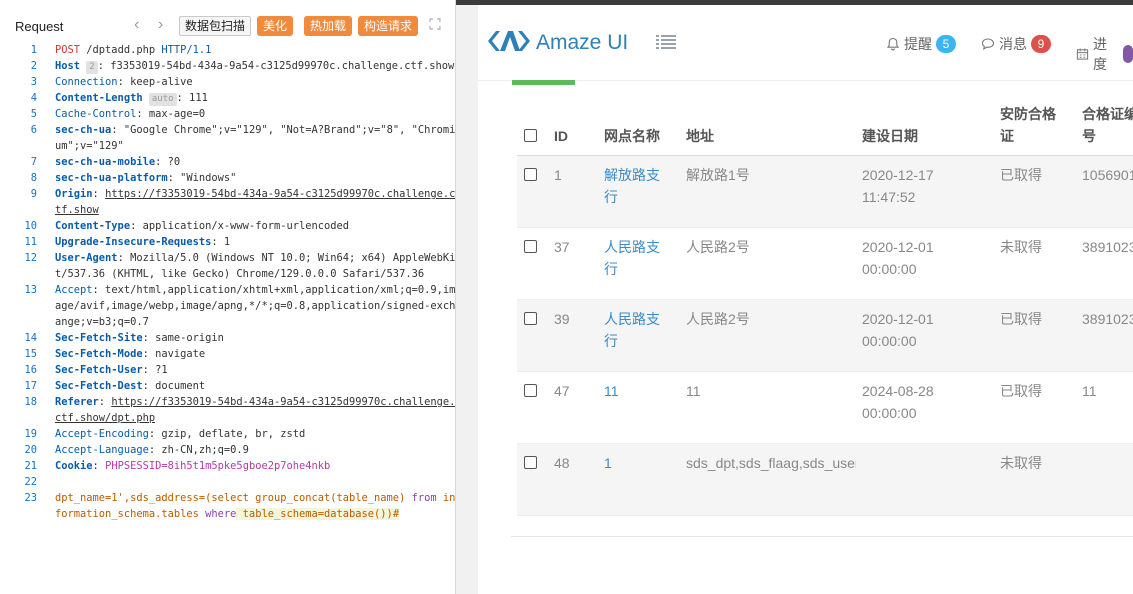  I want to click on line-number: 18, so click(30, 402).